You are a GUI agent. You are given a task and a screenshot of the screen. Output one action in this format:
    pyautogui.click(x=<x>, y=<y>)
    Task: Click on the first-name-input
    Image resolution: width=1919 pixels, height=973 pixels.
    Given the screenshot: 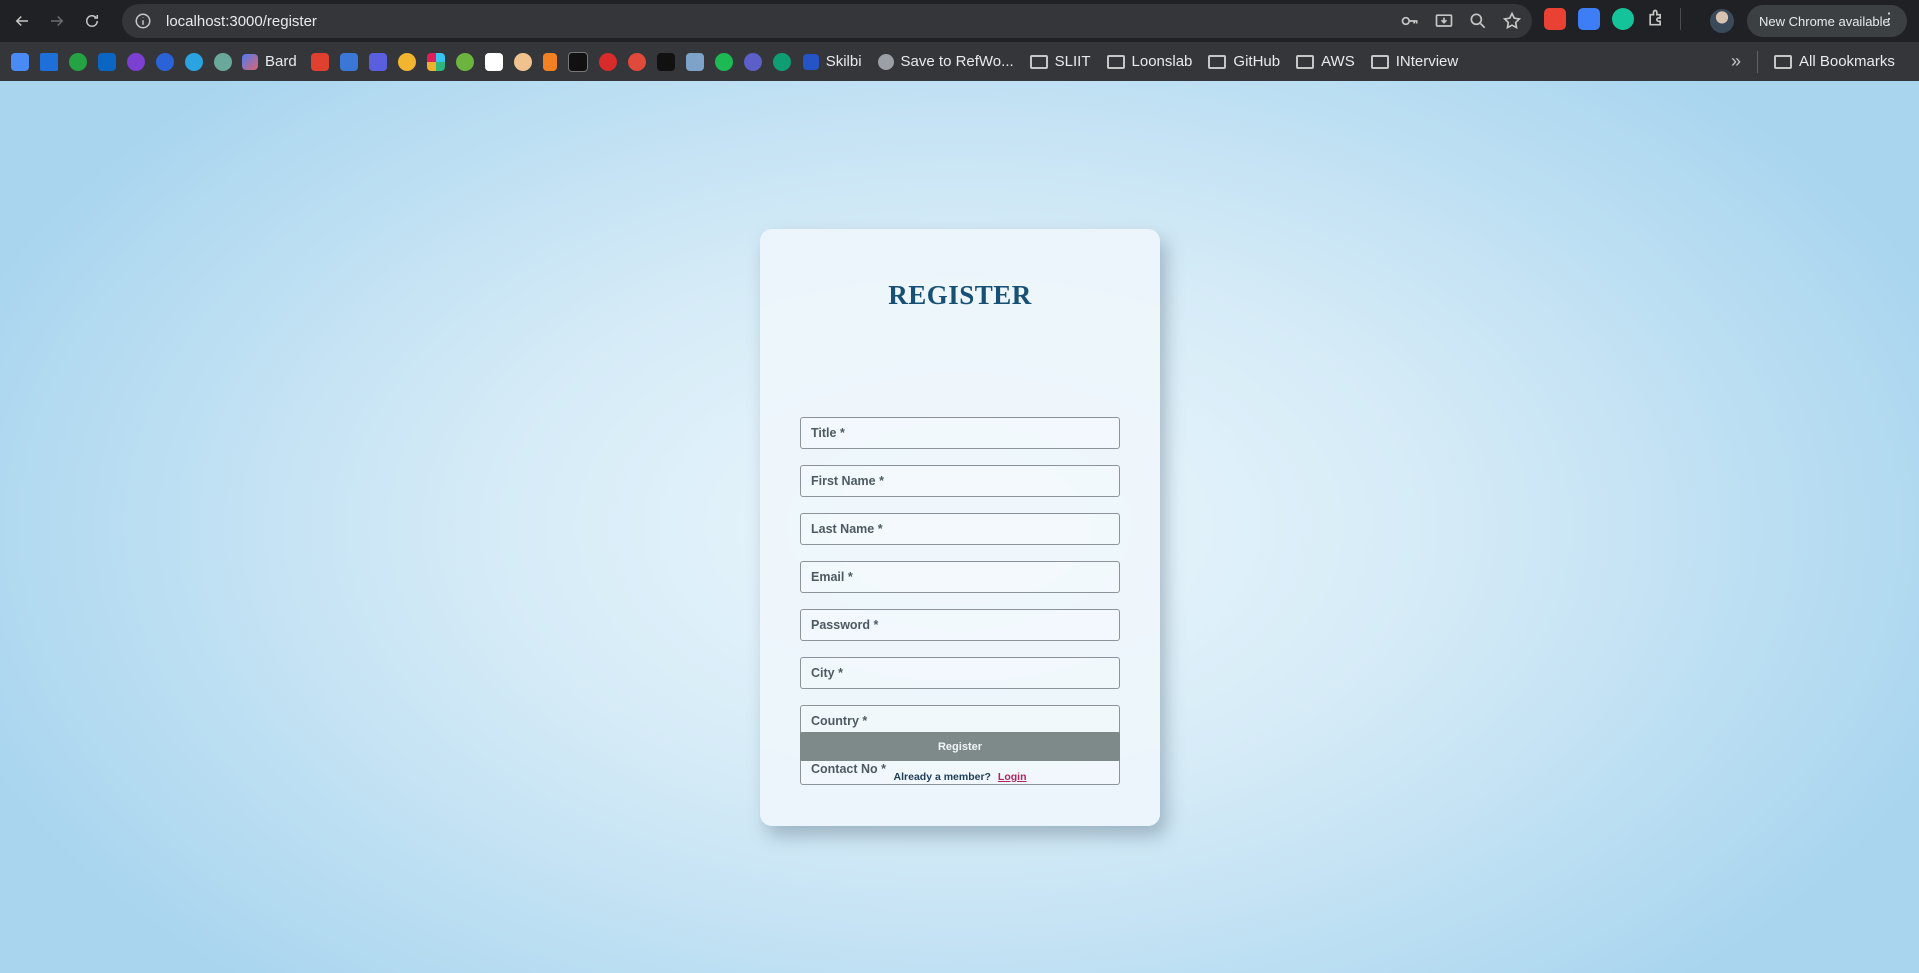 What is the action you would take?
    pyautogui.click(x=960, y=481)
    